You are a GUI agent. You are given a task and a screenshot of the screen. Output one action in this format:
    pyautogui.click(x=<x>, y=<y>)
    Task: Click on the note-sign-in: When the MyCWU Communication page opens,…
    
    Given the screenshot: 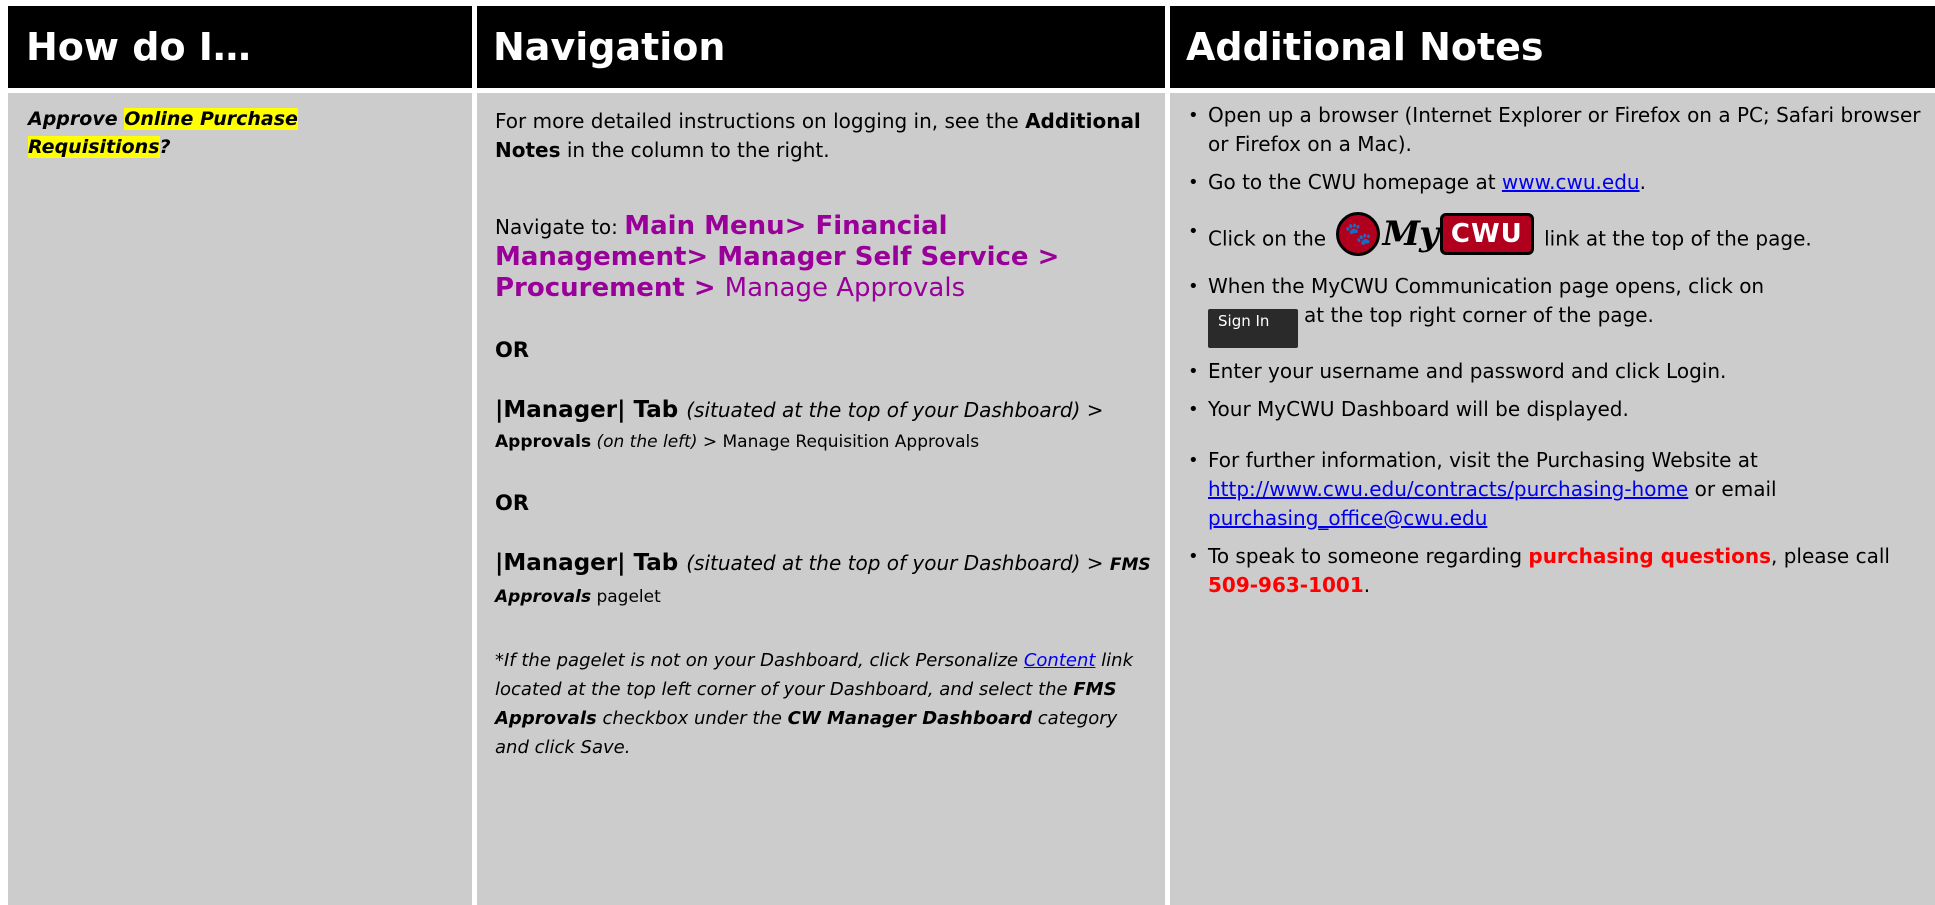 What is the action you would take?
    pyautogui.click(x=1556, y=310)
    